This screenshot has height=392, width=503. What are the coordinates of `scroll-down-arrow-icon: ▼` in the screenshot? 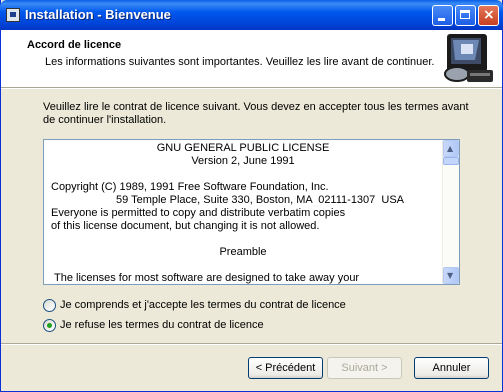 It's located at (450, 275).